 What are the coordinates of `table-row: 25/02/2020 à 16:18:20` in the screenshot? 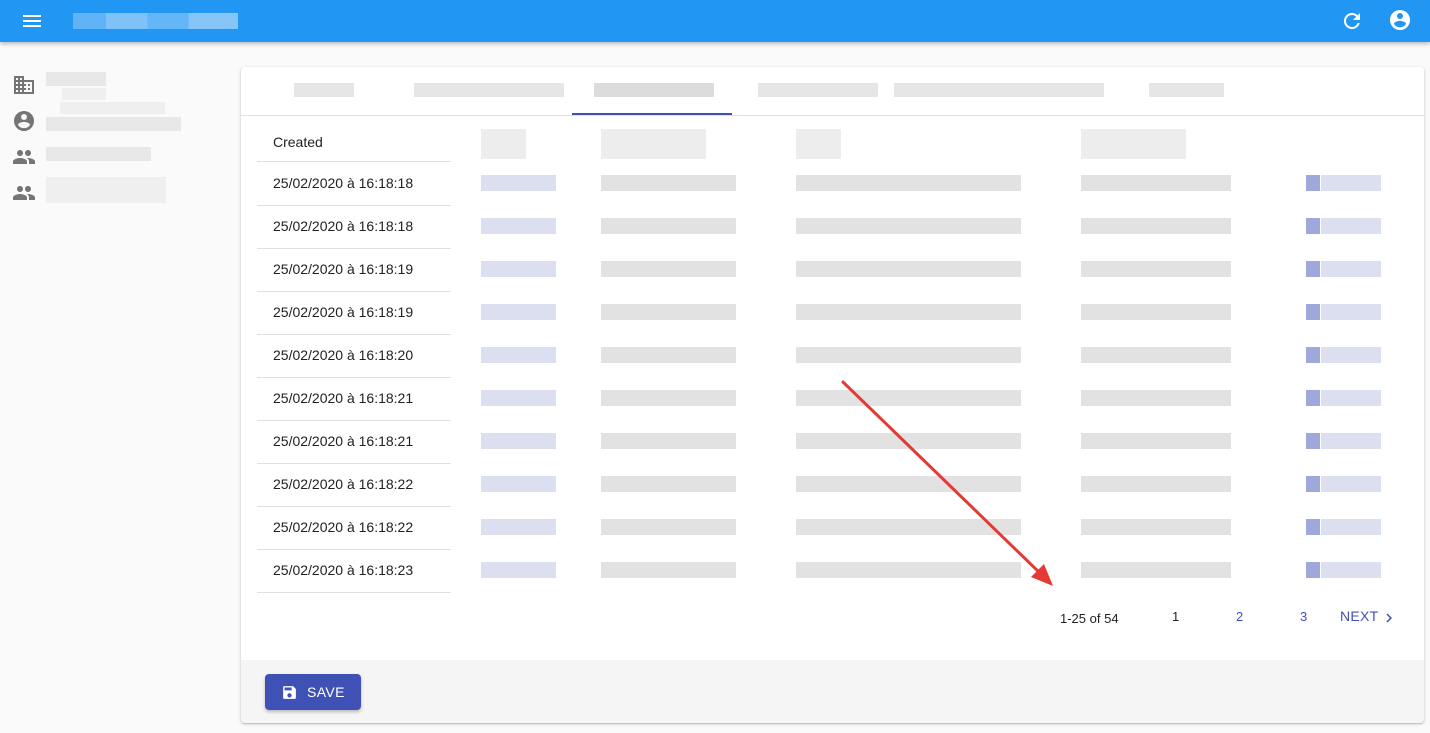 It's located at (354, 356).